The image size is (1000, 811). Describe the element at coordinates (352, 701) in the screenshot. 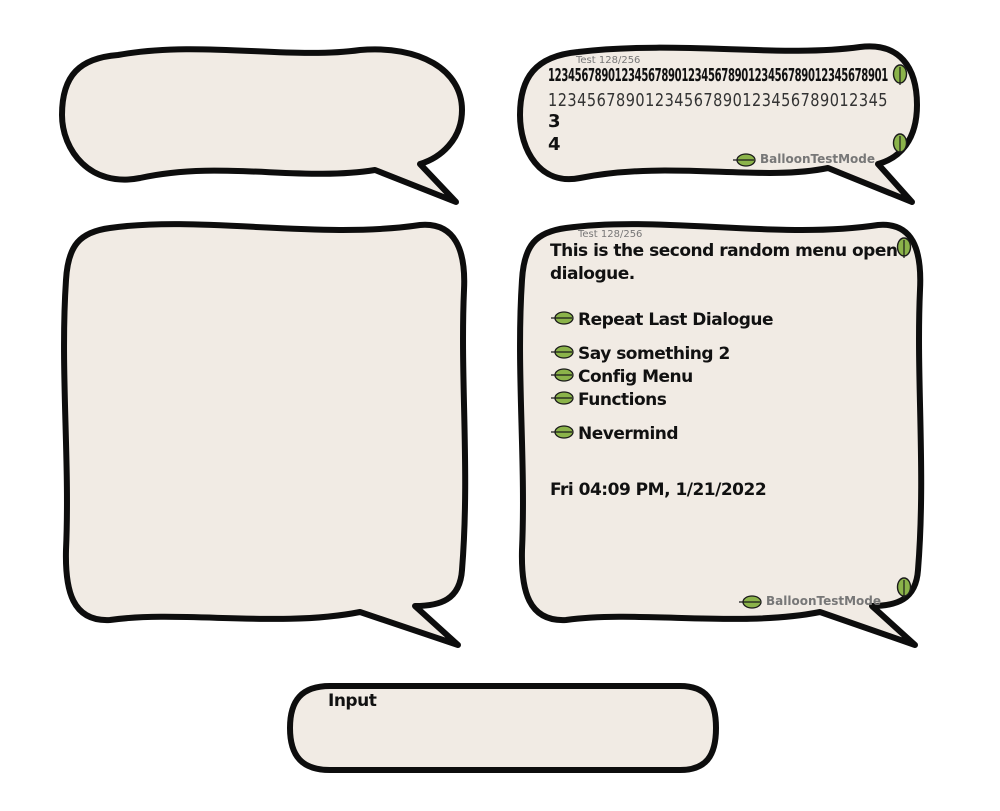

I see `input-label: Input` at that location.